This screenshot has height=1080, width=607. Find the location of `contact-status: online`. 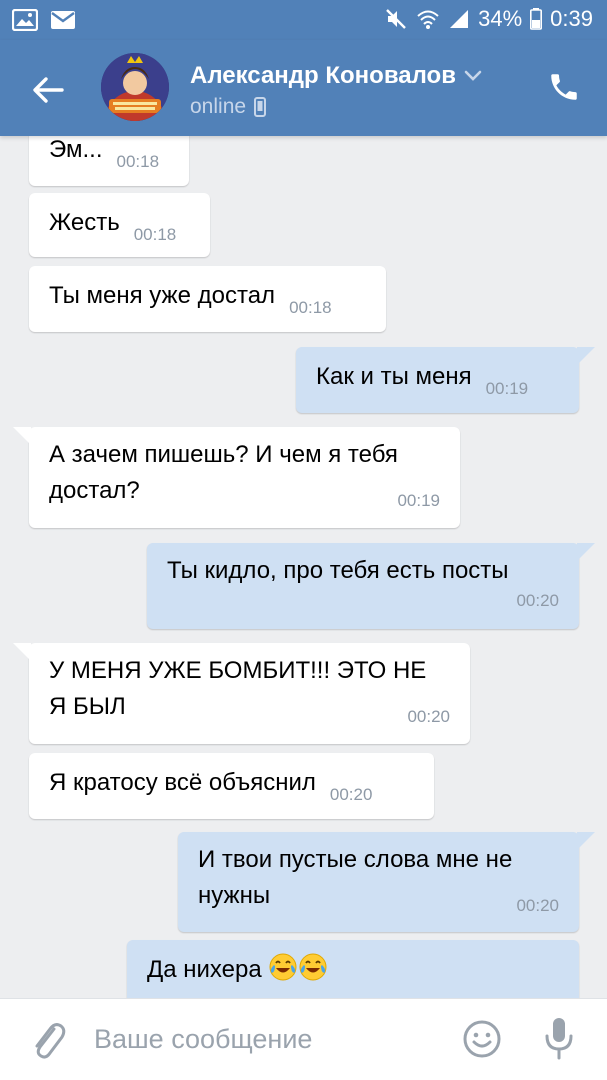

contact-status: online is located at coordinates (228, 107).